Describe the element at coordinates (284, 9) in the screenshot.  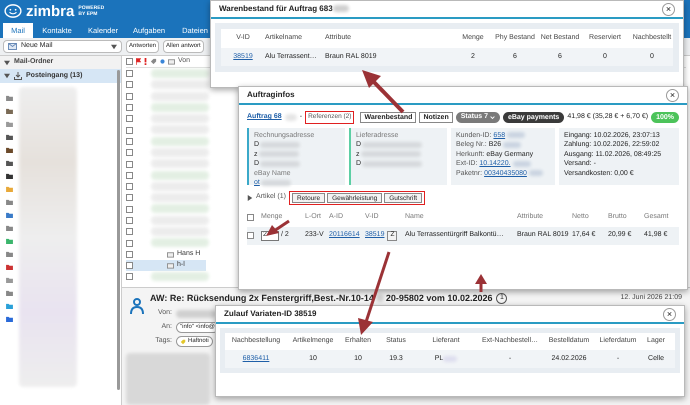
I see `dialog-title: Warenbestand für Auftrag 683` at that location.